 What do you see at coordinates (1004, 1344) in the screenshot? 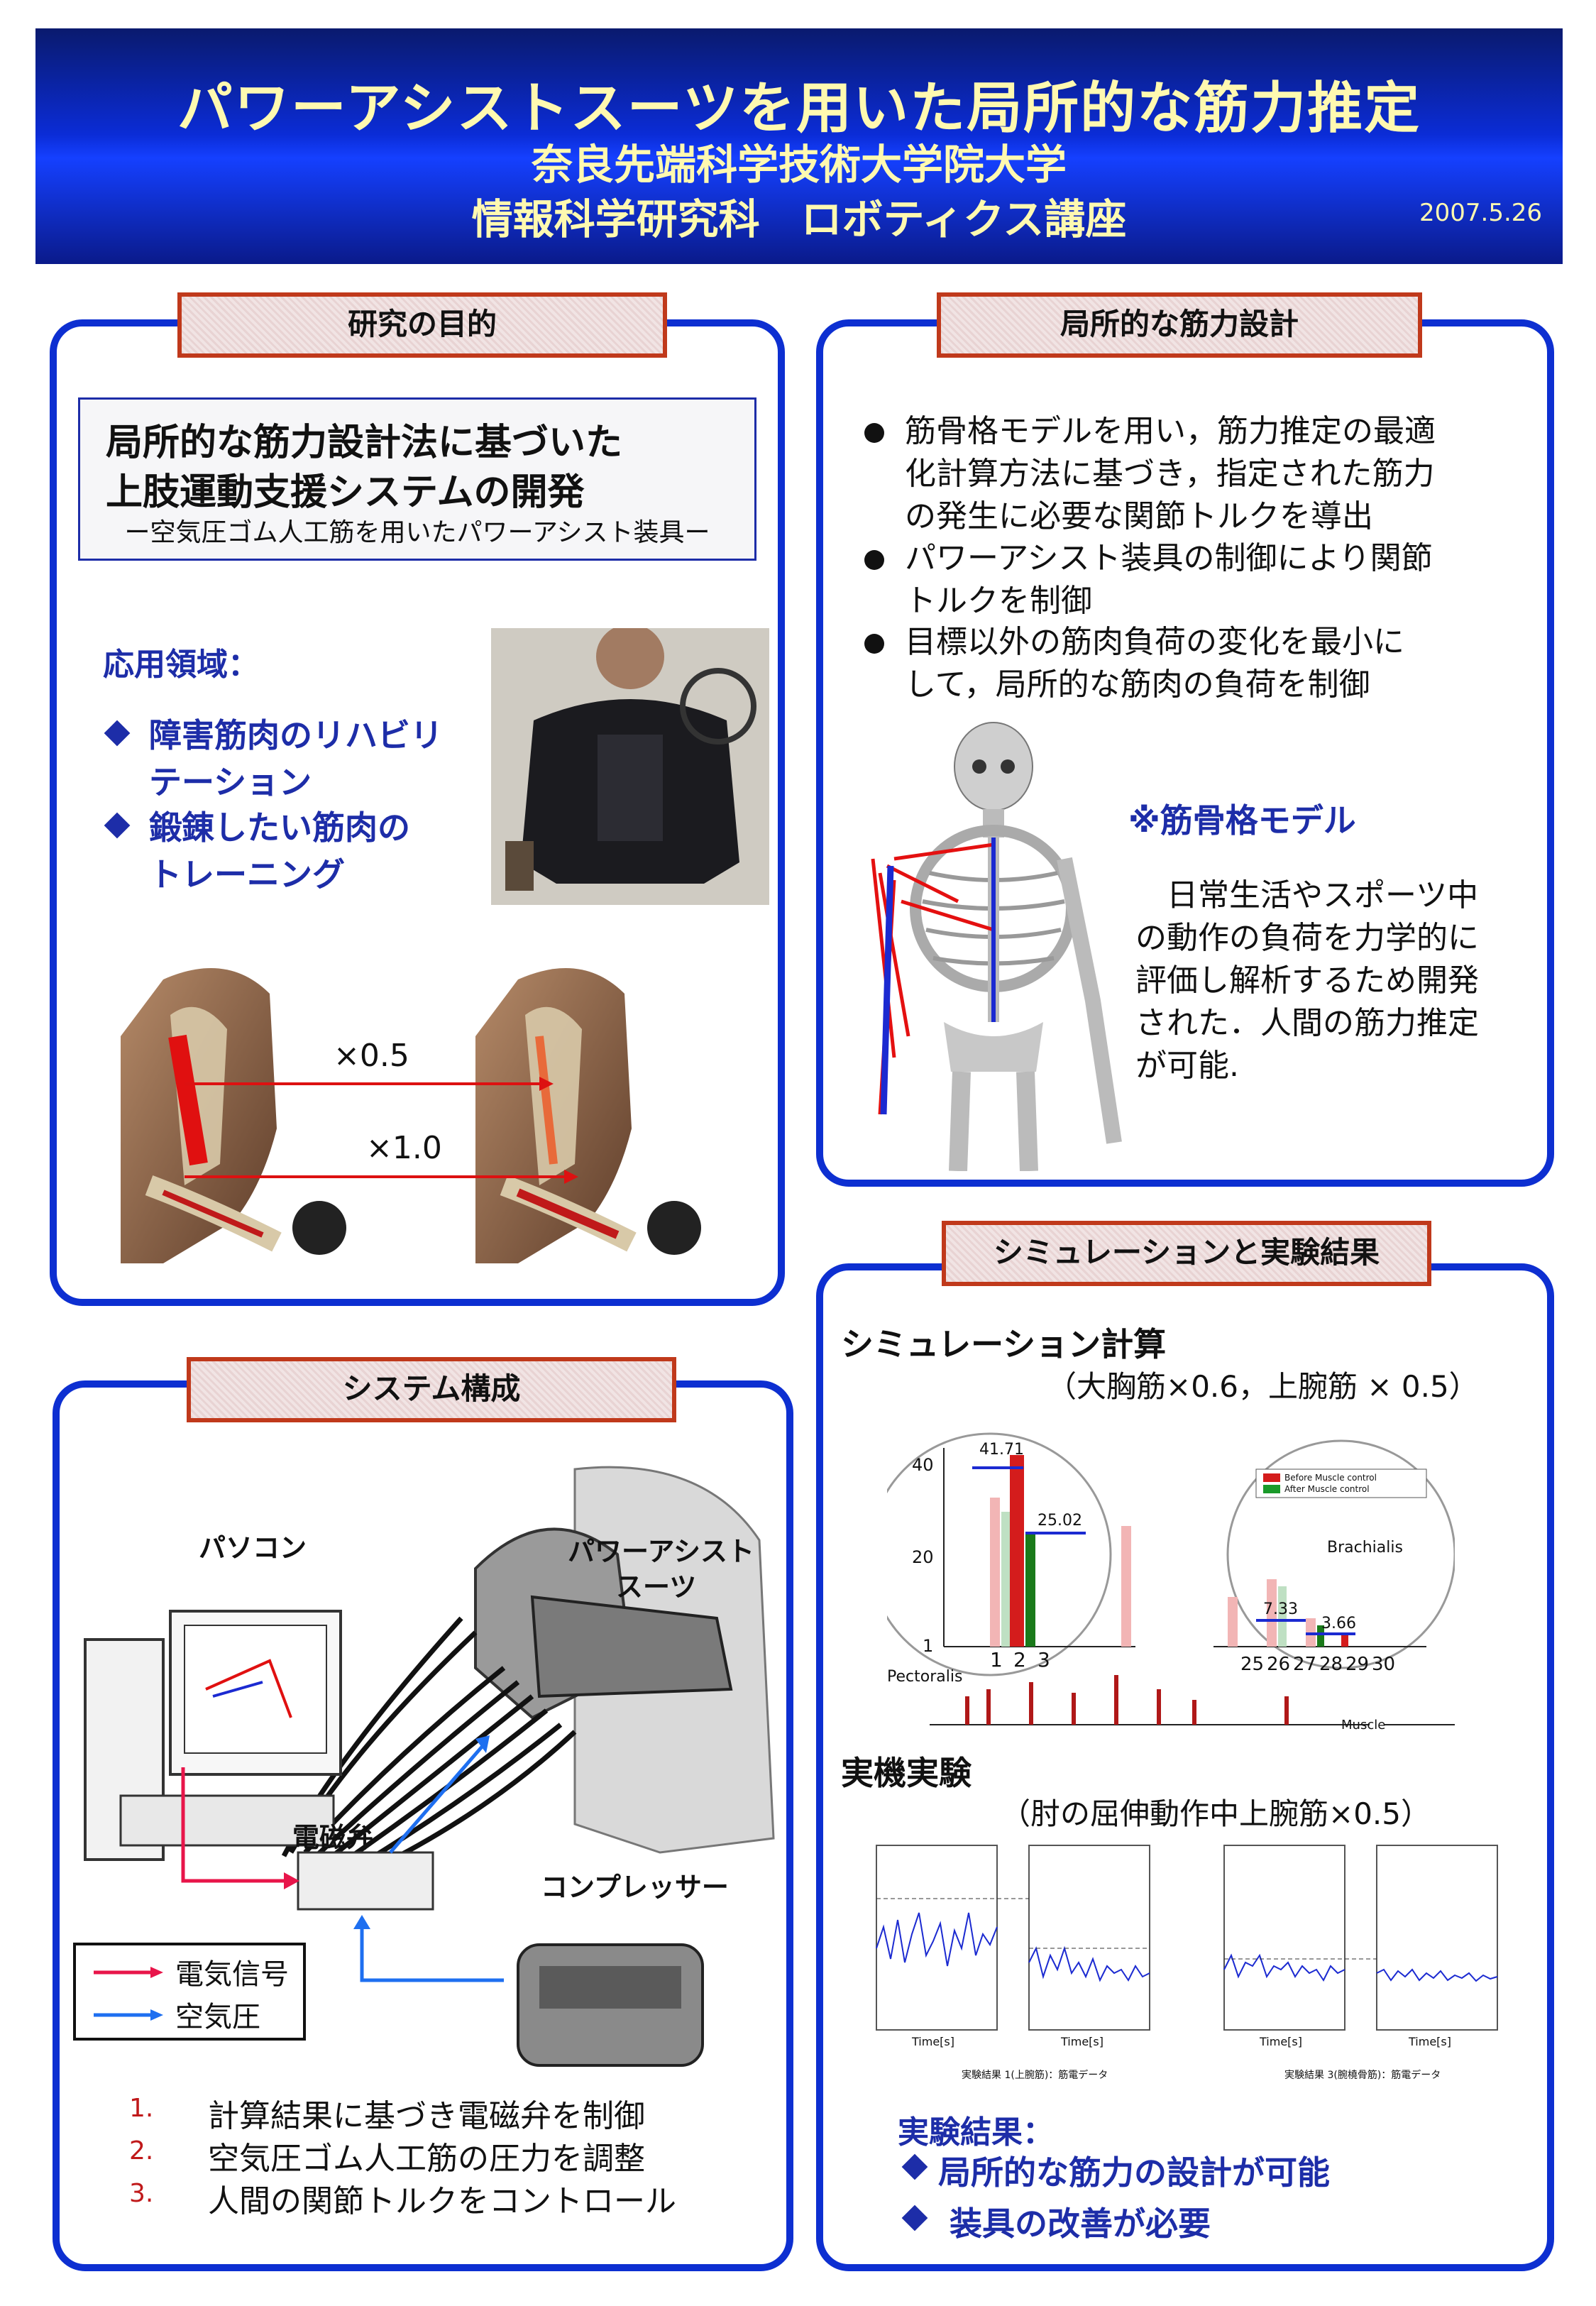
I see `simulation-heading: シミュレーション計算` at bounding box center [1004, 1344].